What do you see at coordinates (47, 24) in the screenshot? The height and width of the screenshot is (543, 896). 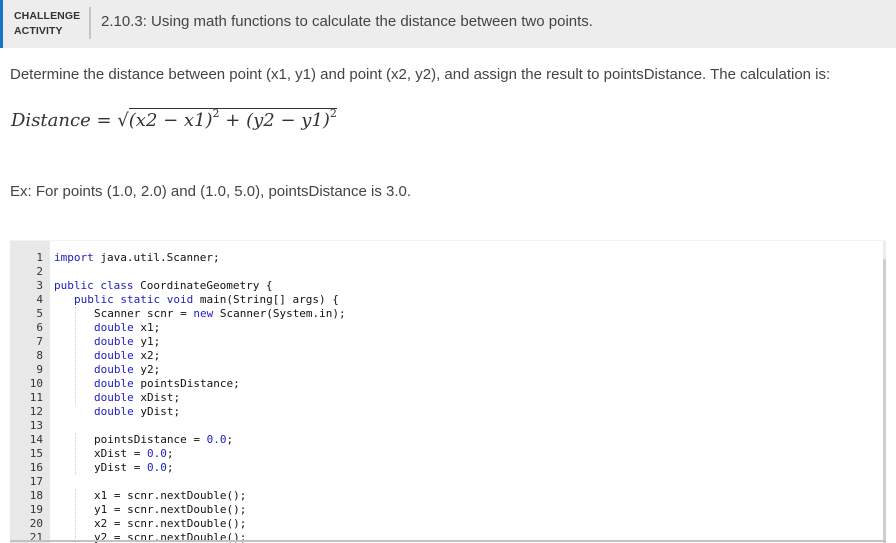 I see `challenge-activity-badge: CHALLENGE ACTIVITY` at bounding box center [47, 24].